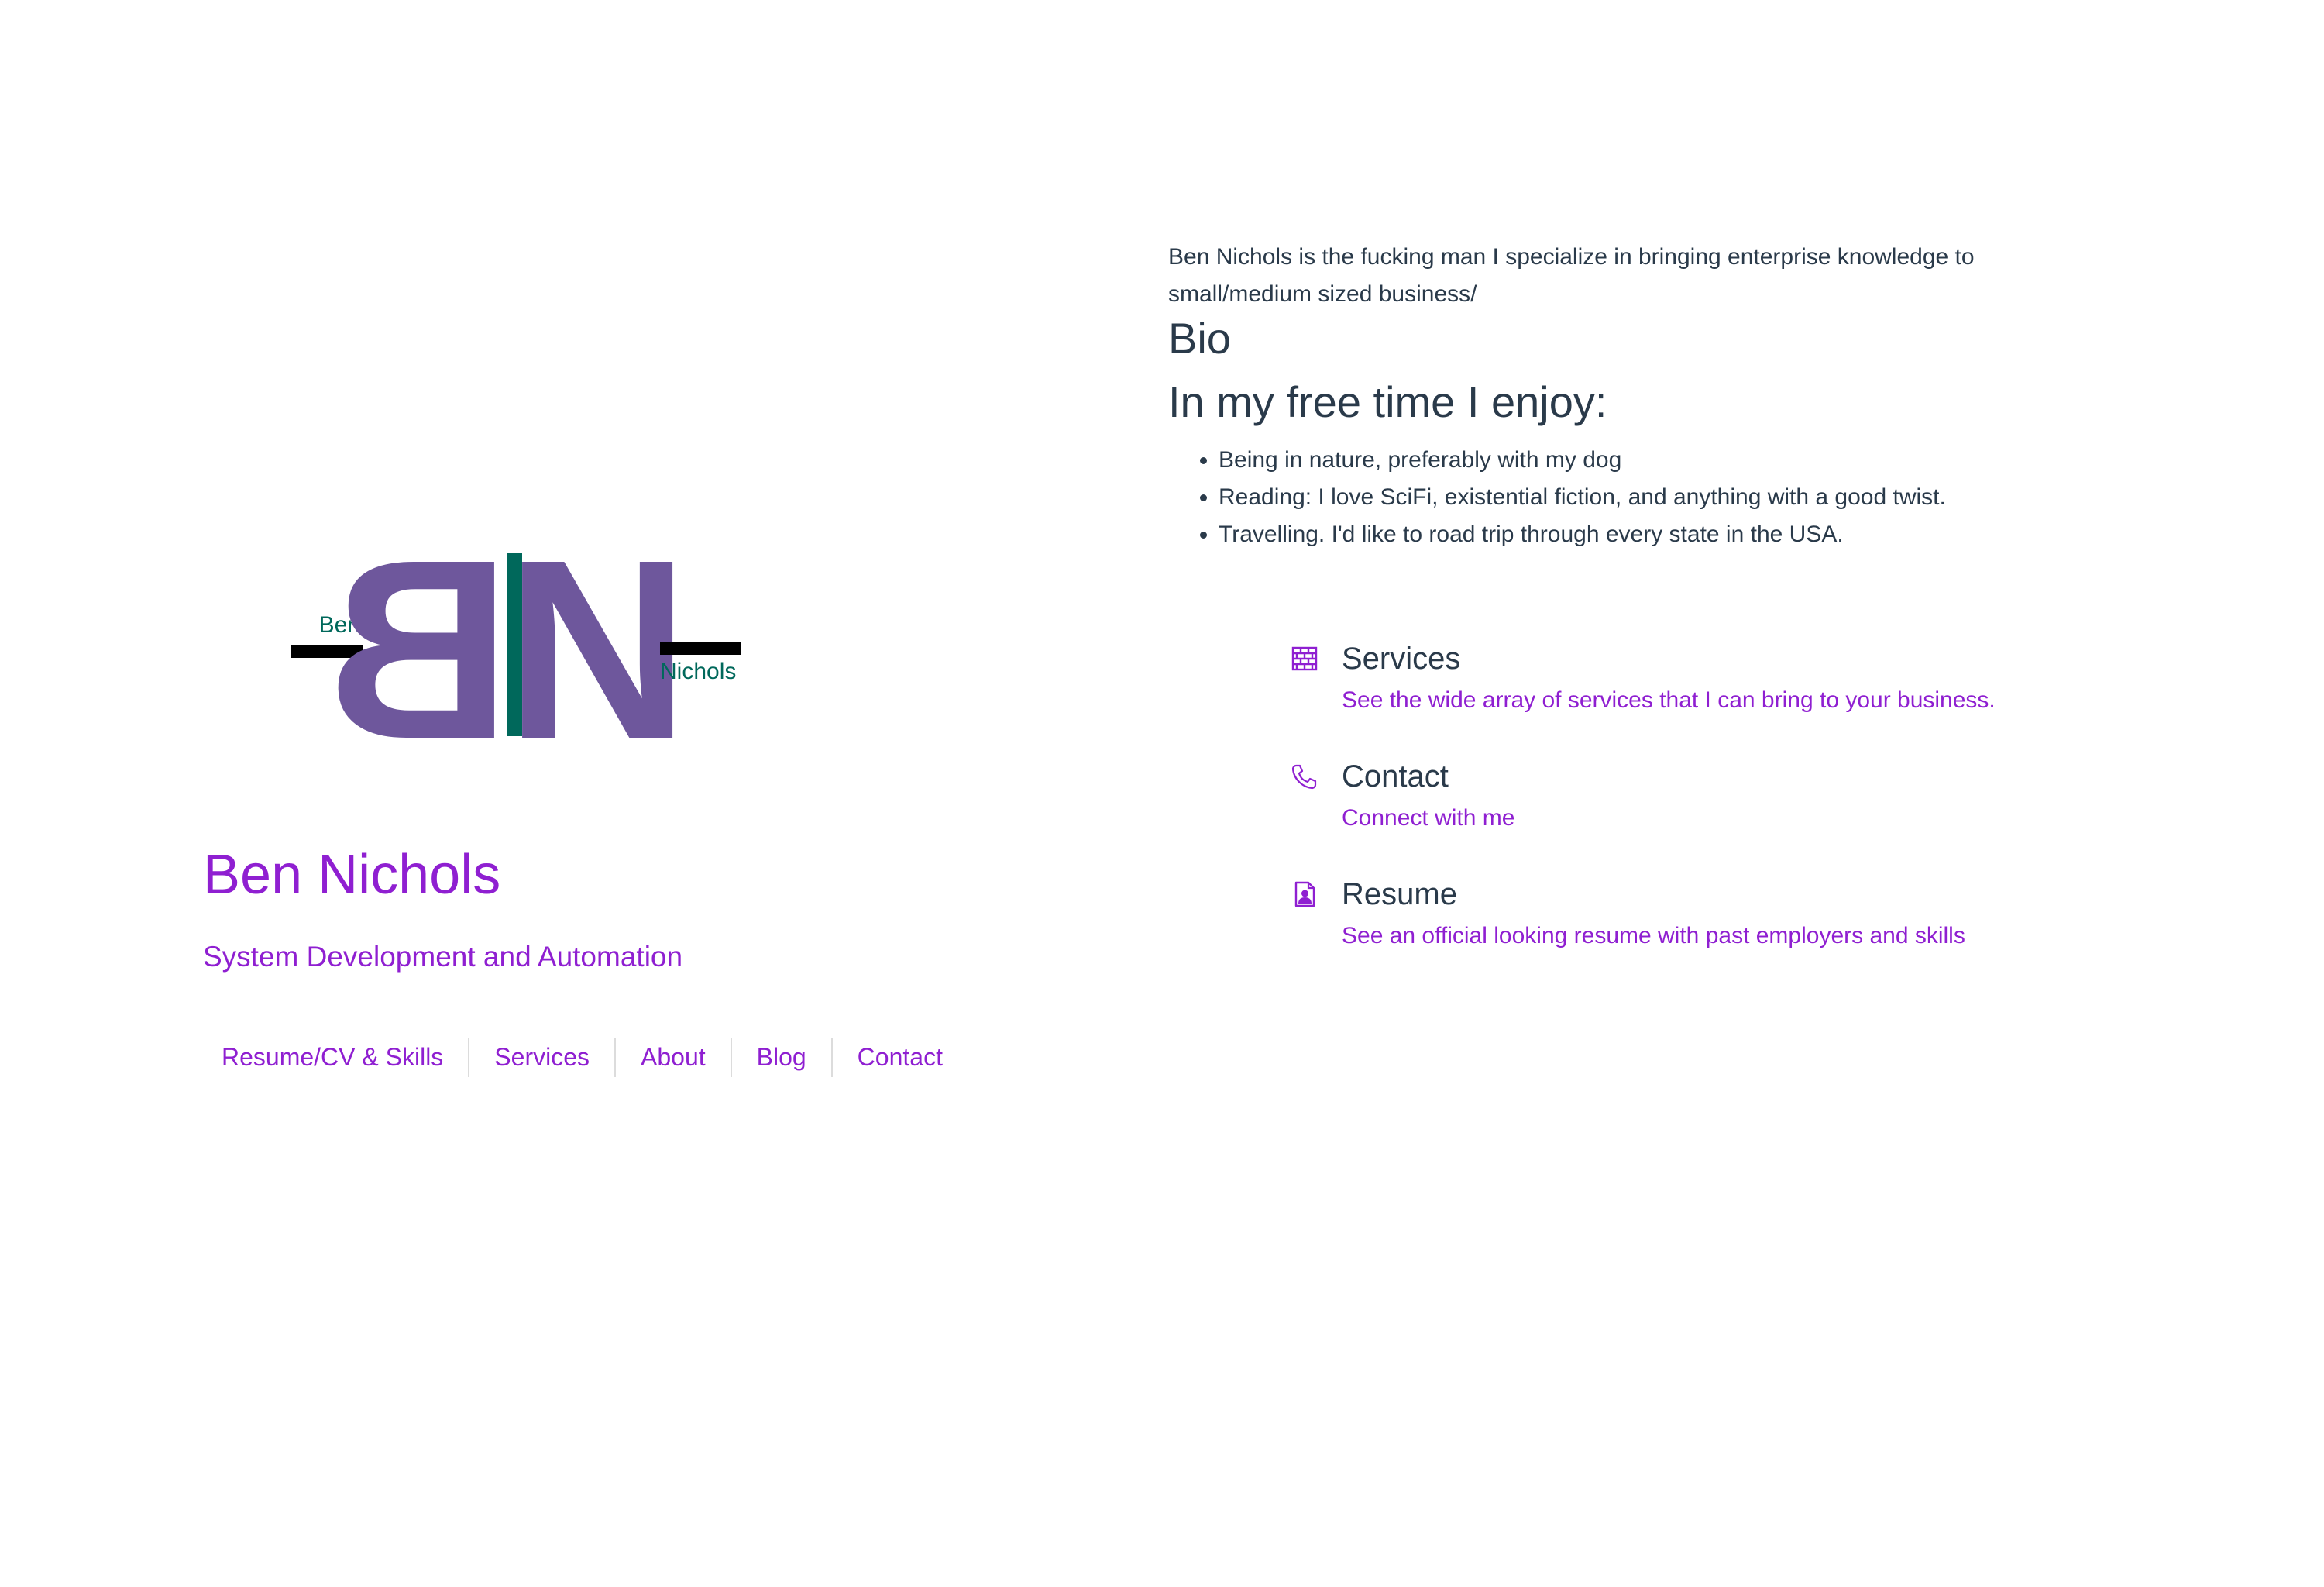 The height and width of the screenshot is (1587, 2324). I want to click on feature-title: Resume, so click(1399, 894).